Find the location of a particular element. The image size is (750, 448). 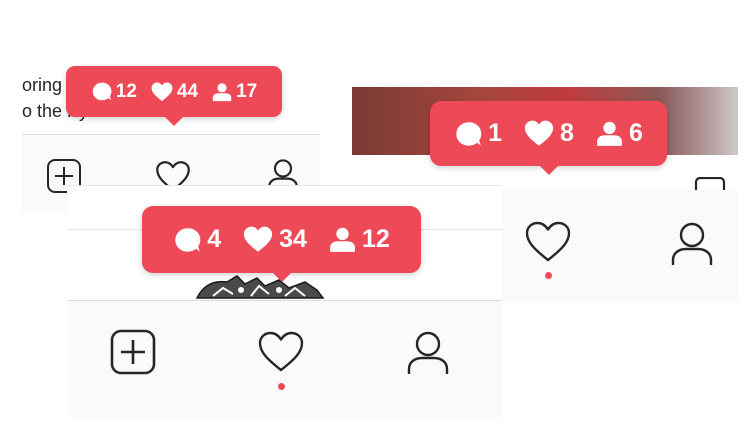

tab-add-post is located at coordinates (133, 352).